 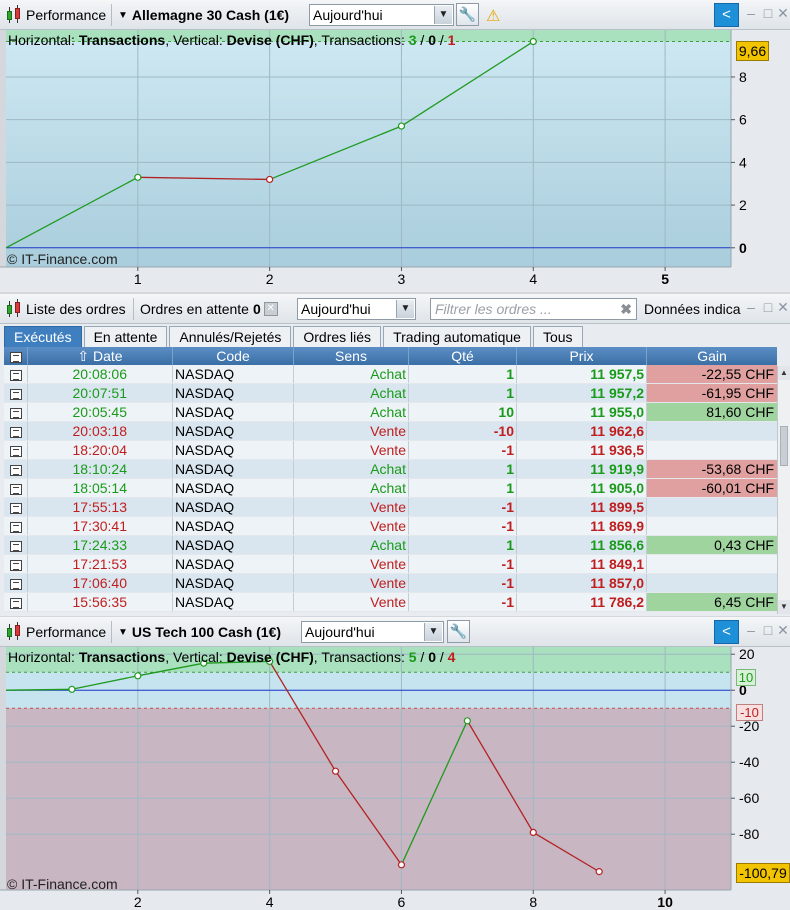 What do you see at coordinates (783, 490) in the screenshot?
I see `table-scrollbar: ▲ ▼` at bounding box center [783, 490].